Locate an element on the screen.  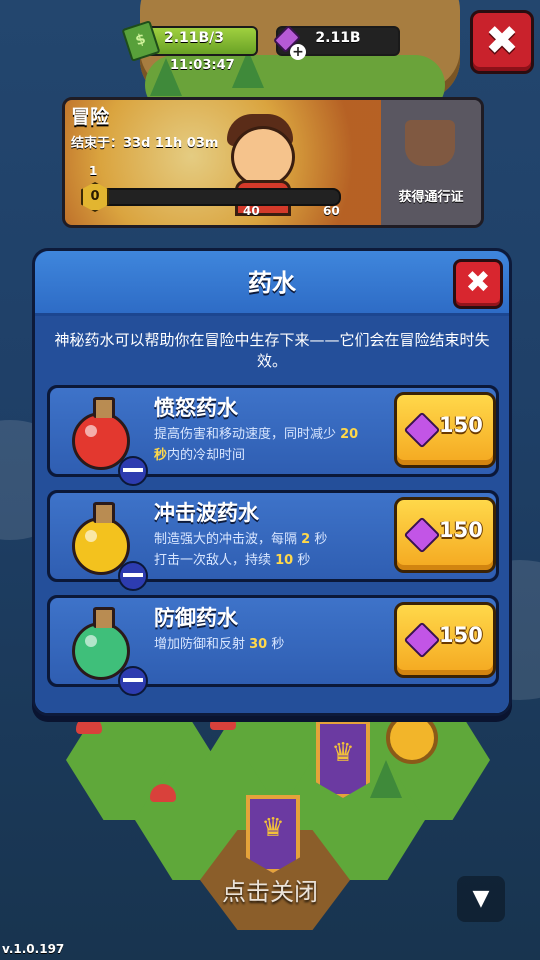
potion-description: 制造强大的冲击波，每隔 2 秒打击一次敌人，持续 10 秒 is located at coordinates (241, 550).